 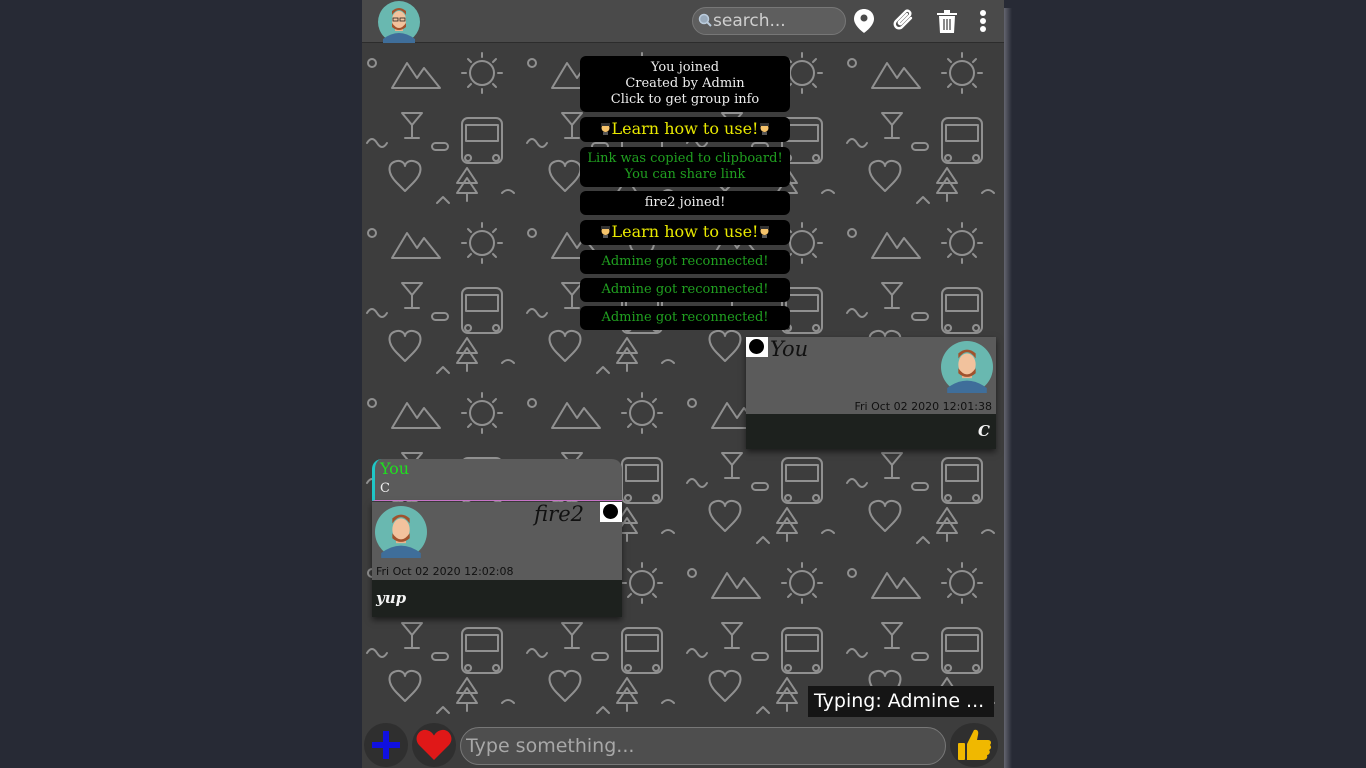 I want to click on incoming-message: fire2 Fri Oct 02 2020 12:02:08 yup, so click(x=497, y=559).